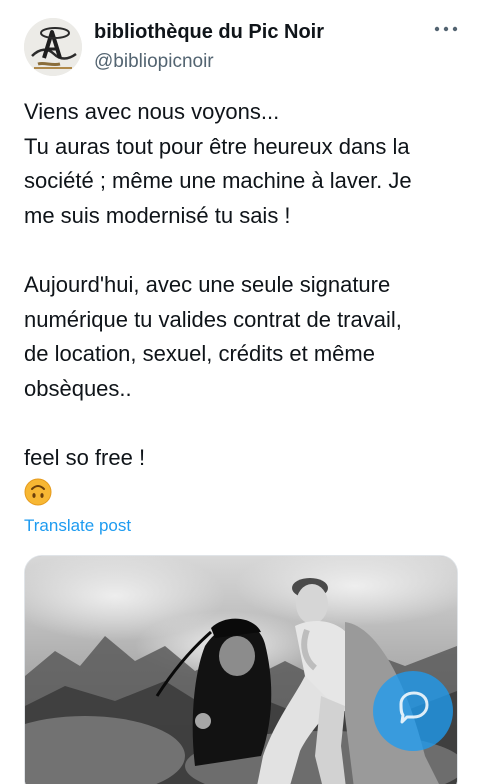 The height and width of the screenshot is (784, 480). What do you see at coordinates (414, 707) in the screenshot?
I see `chat-bubble-icon` at bounding box center [414, 707].